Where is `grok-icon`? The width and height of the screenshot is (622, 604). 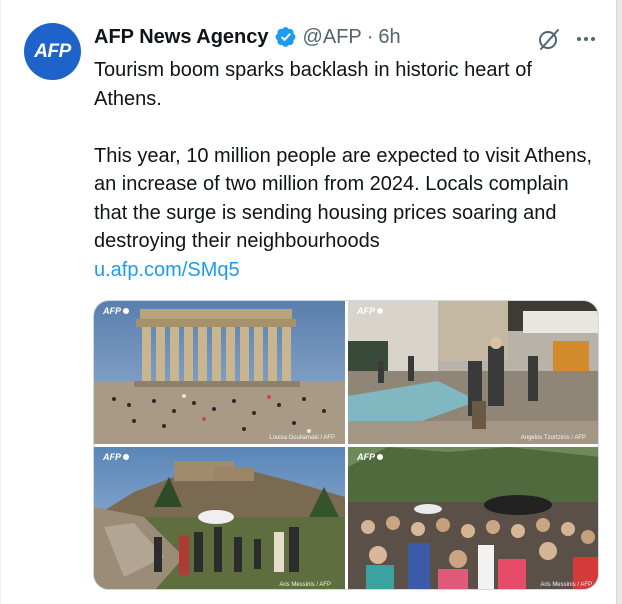
grok-icon is located at coordinates (549, 39).